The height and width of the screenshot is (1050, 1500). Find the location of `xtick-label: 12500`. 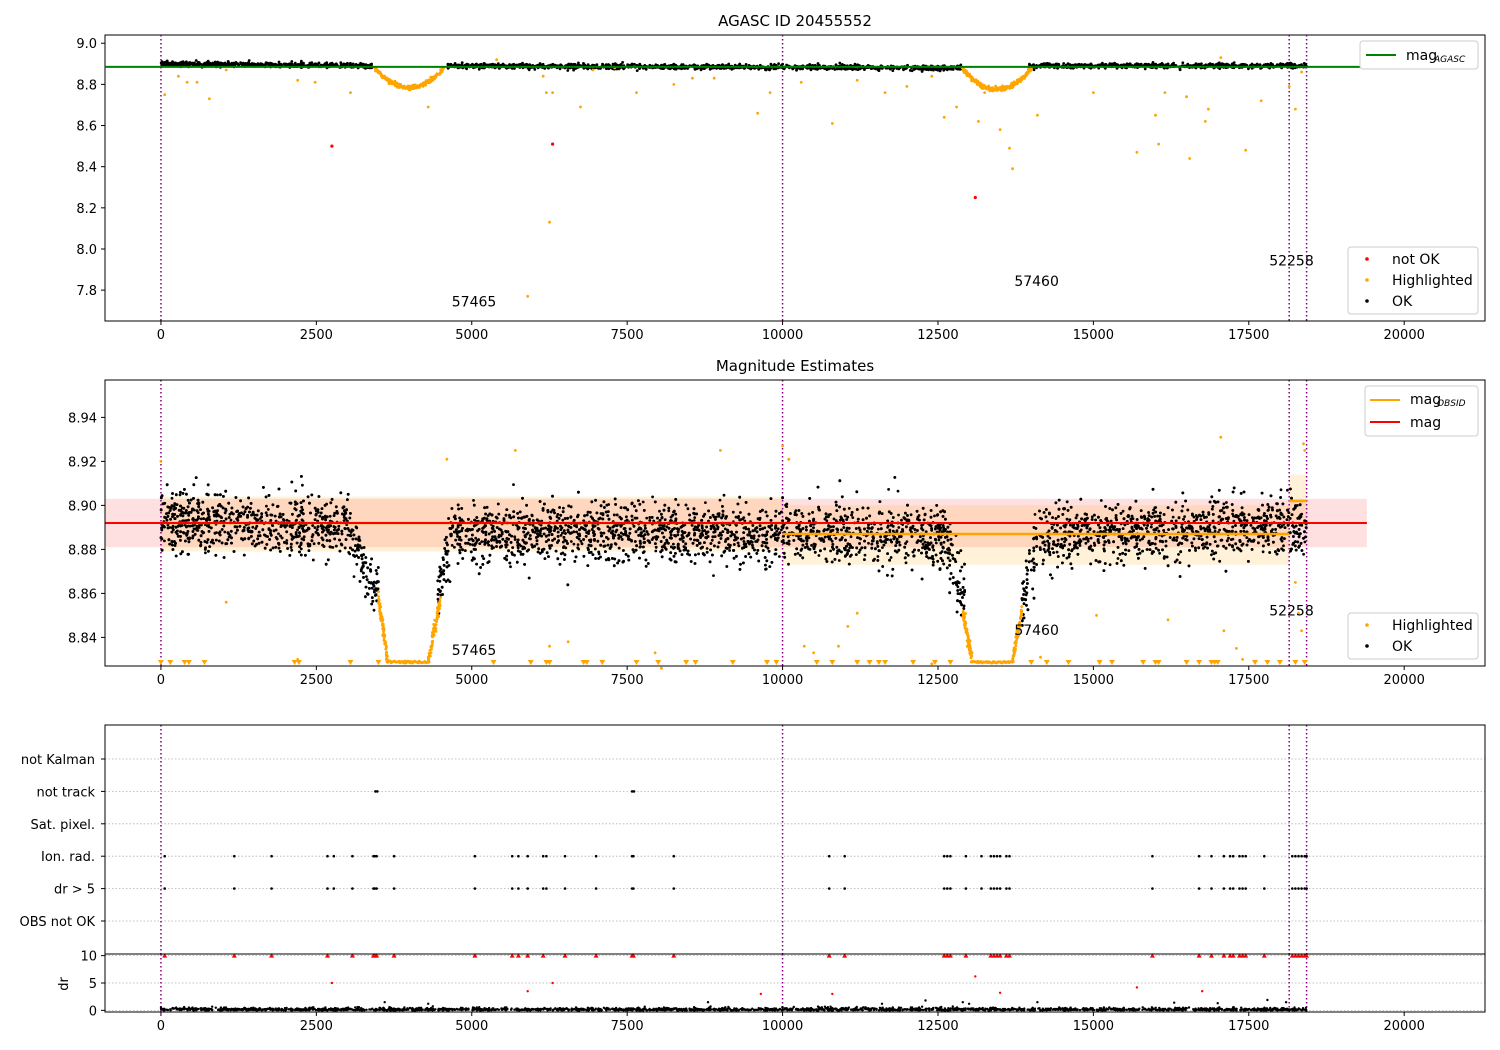

xtick-label: 12500 is located at coordinates (937, 335).